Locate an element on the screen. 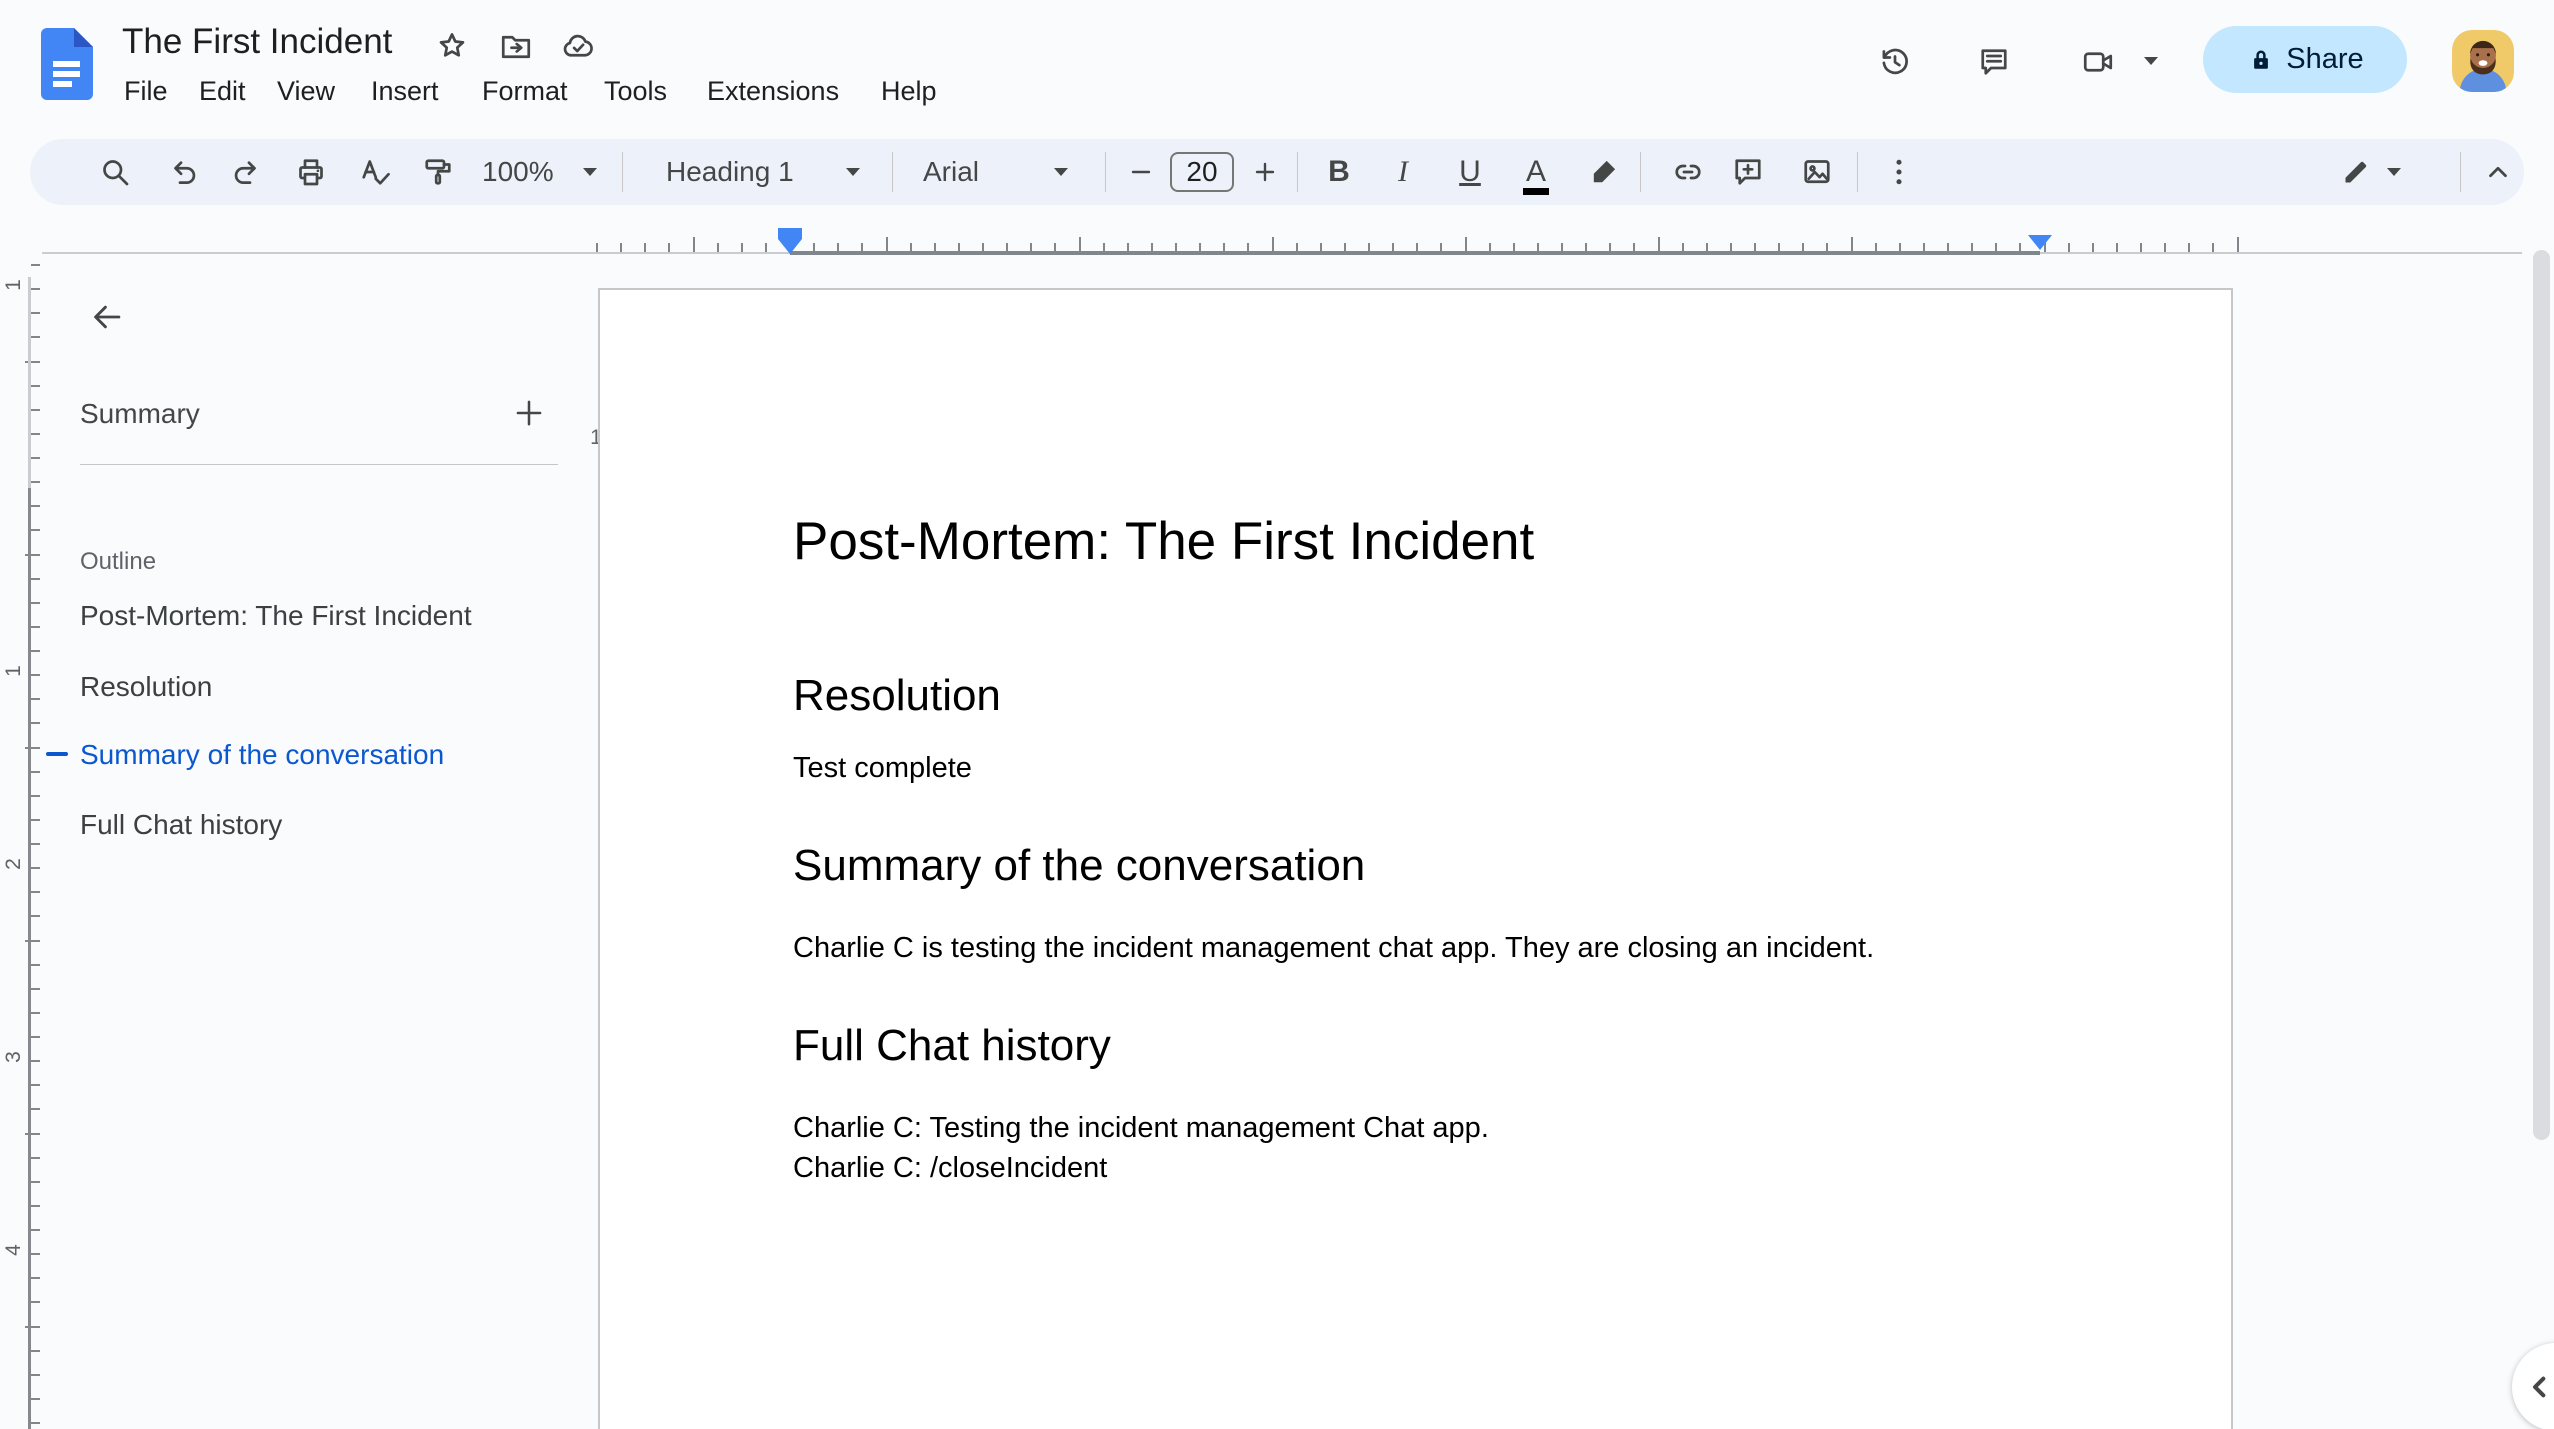 The image size is (2554, 1429). chevron-left-icon is located at coordinates (2539, 1387).